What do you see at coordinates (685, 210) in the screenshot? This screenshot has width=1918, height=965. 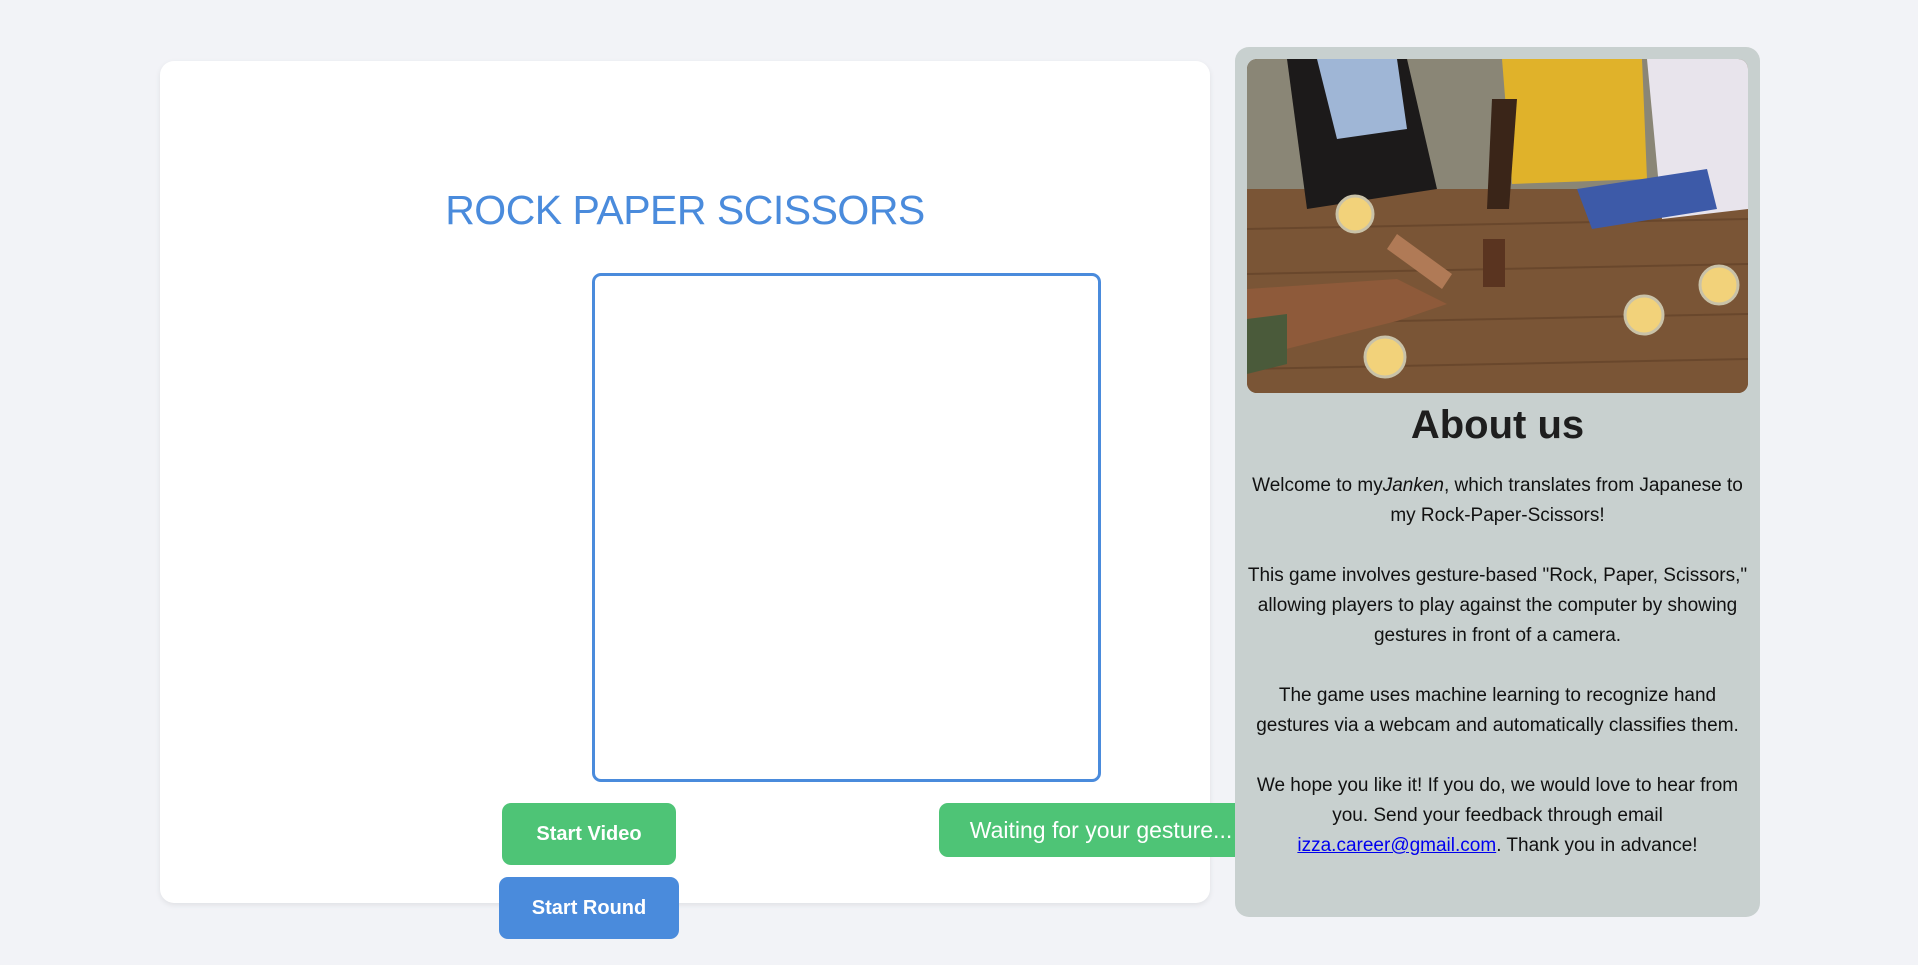 I see `game-title: ROCK PAPER SCISSORS` at bounding box center [685, 210].